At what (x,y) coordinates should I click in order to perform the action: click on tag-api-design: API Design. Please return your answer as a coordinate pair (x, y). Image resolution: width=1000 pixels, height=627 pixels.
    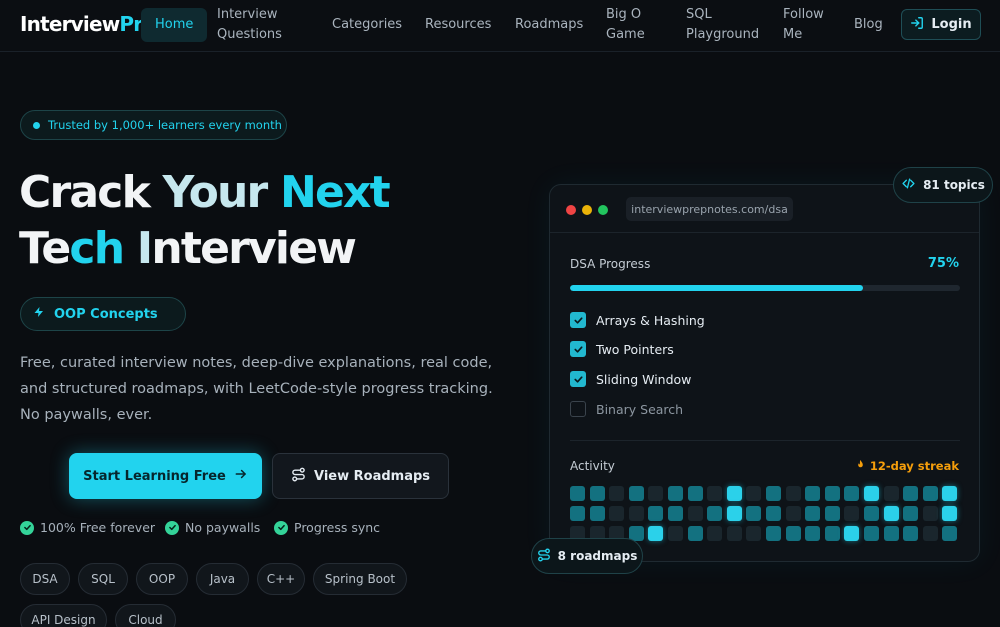
    Looking at the image, I should click on (63, 615).